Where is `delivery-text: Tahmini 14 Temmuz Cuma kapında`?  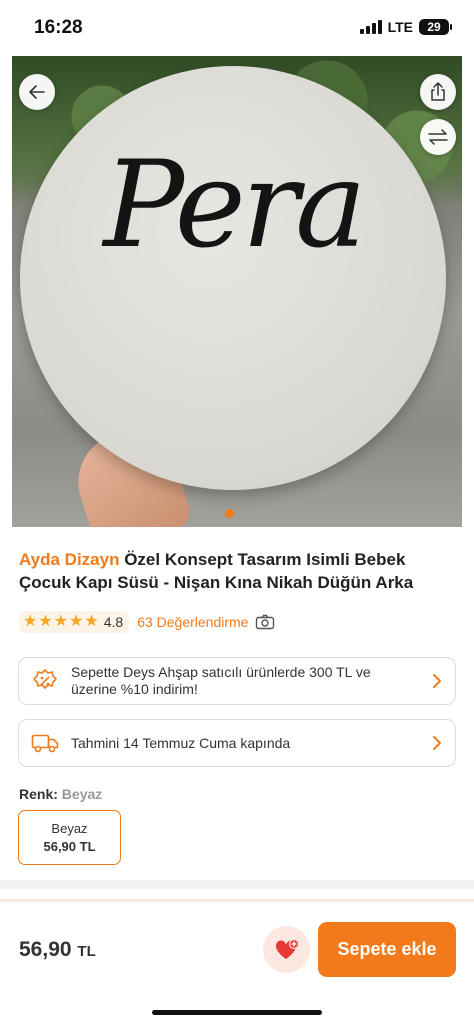
delivery-text: Tahmini 14 Temmuz Cuma kapında is located at coordinates (181, 742).